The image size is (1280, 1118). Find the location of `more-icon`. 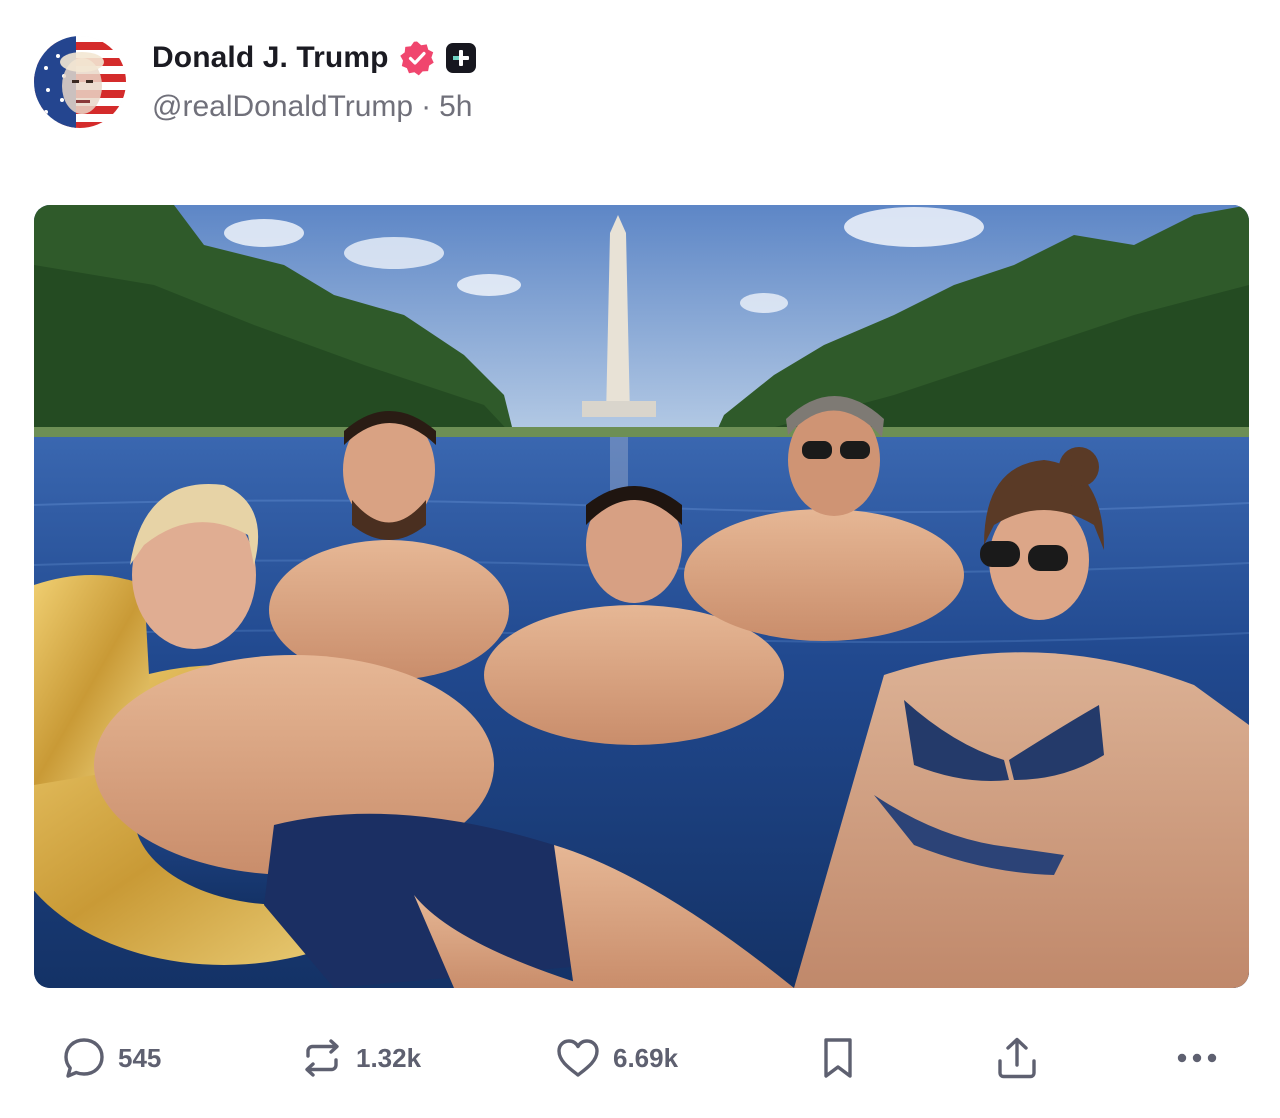

more-icon is located at coordinates (1197, 1058).